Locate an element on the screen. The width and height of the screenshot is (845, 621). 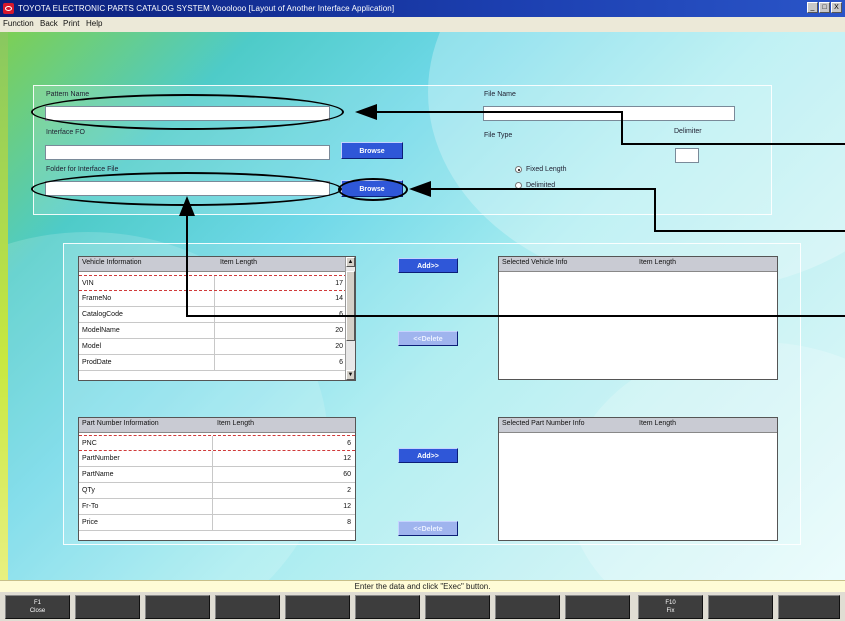
file-name-input is located at coordinates (609, 113).